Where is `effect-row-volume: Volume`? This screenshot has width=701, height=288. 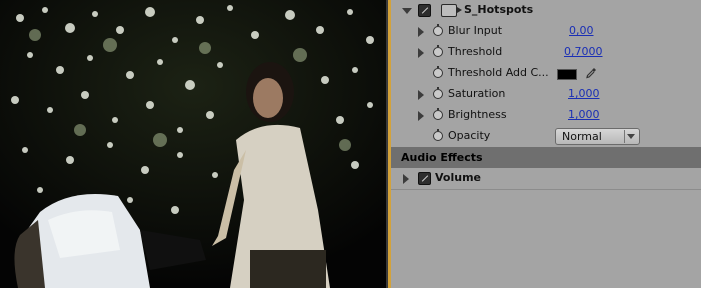
effect-row-volume: Volume is located at coordinates (546, 178).